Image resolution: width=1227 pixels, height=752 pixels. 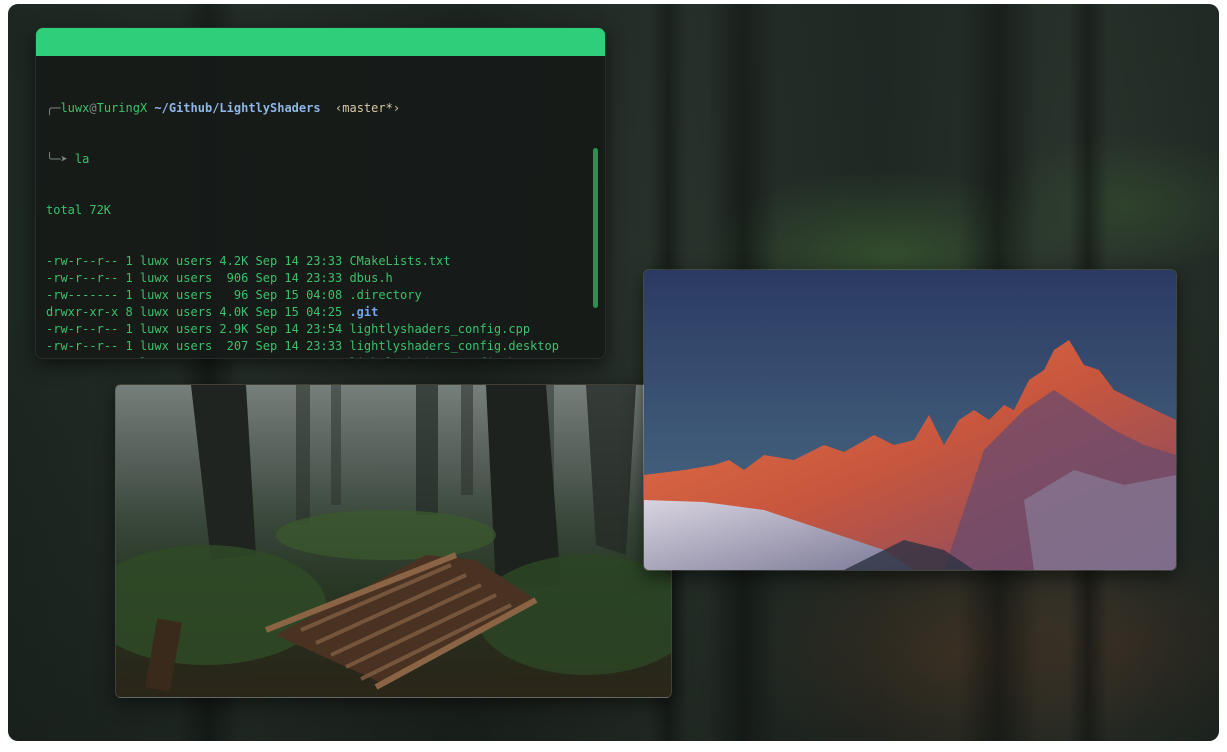 I want to click on prompt-at: @, so click(x=93, y=108).